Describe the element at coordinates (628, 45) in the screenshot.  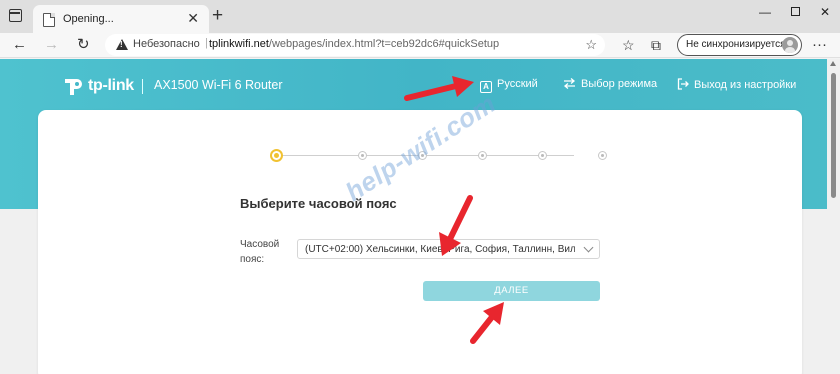
I see `favorites-icon: ☆` at that location.